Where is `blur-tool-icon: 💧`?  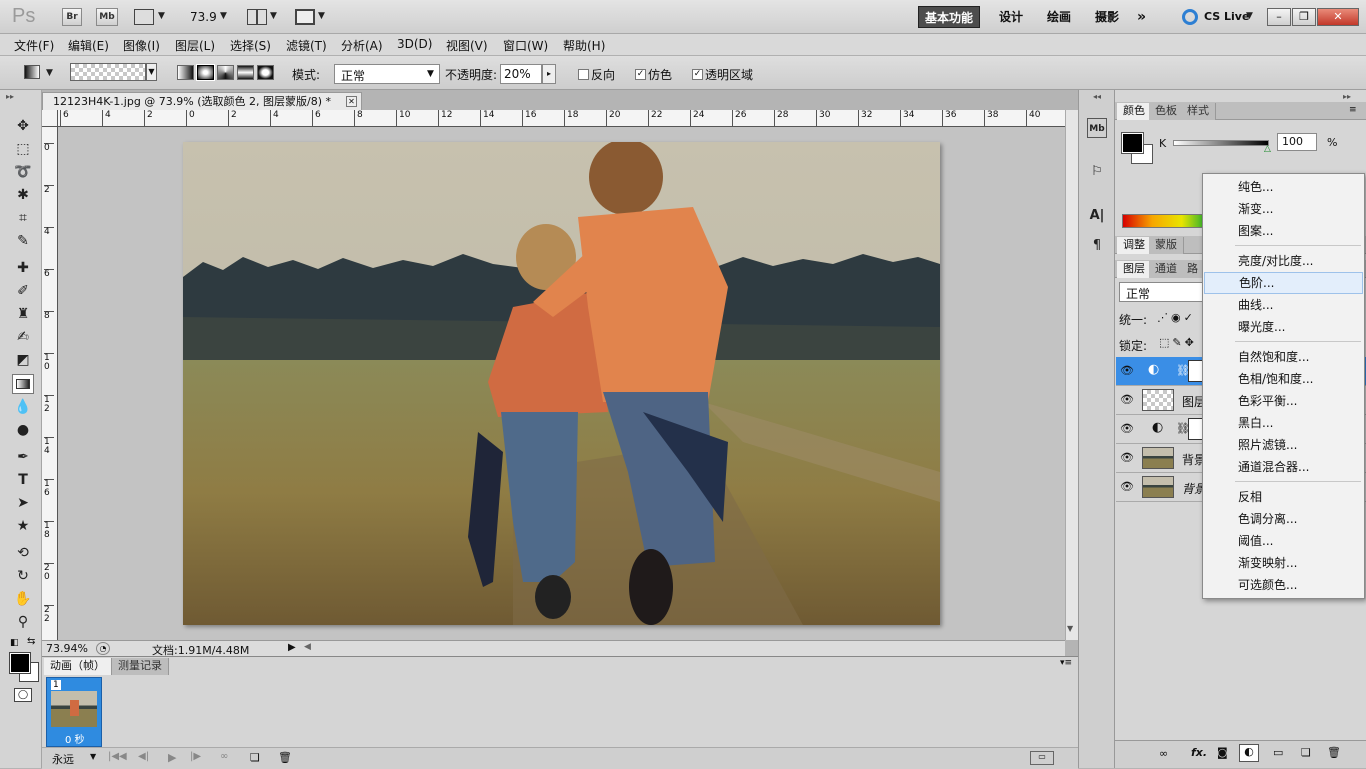 blur-tool-icon: 💧 is located at coordinates (23, 407).